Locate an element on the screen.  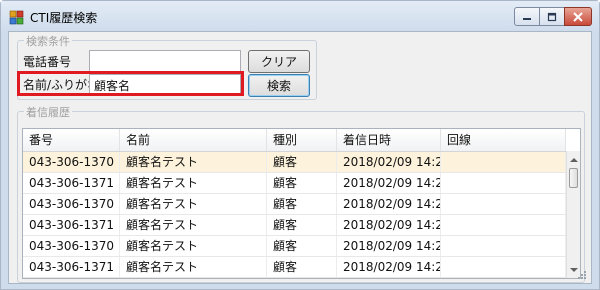
column-header-type: 種別 is located at coordinates (302, 140).